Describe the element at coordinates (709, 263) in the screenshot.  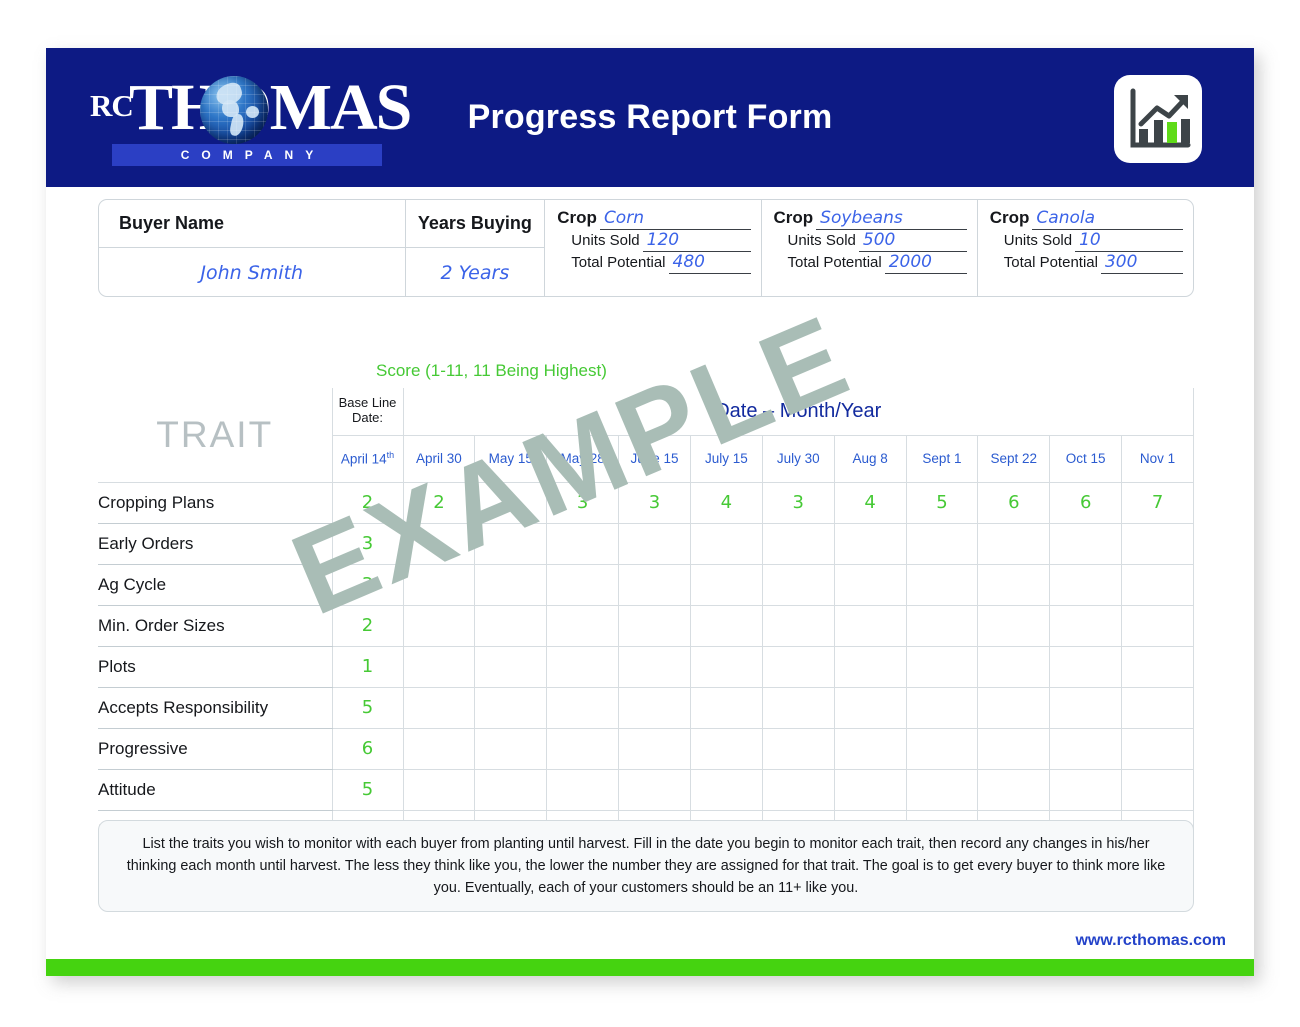
I see `total-potential-value: 480` at that location.